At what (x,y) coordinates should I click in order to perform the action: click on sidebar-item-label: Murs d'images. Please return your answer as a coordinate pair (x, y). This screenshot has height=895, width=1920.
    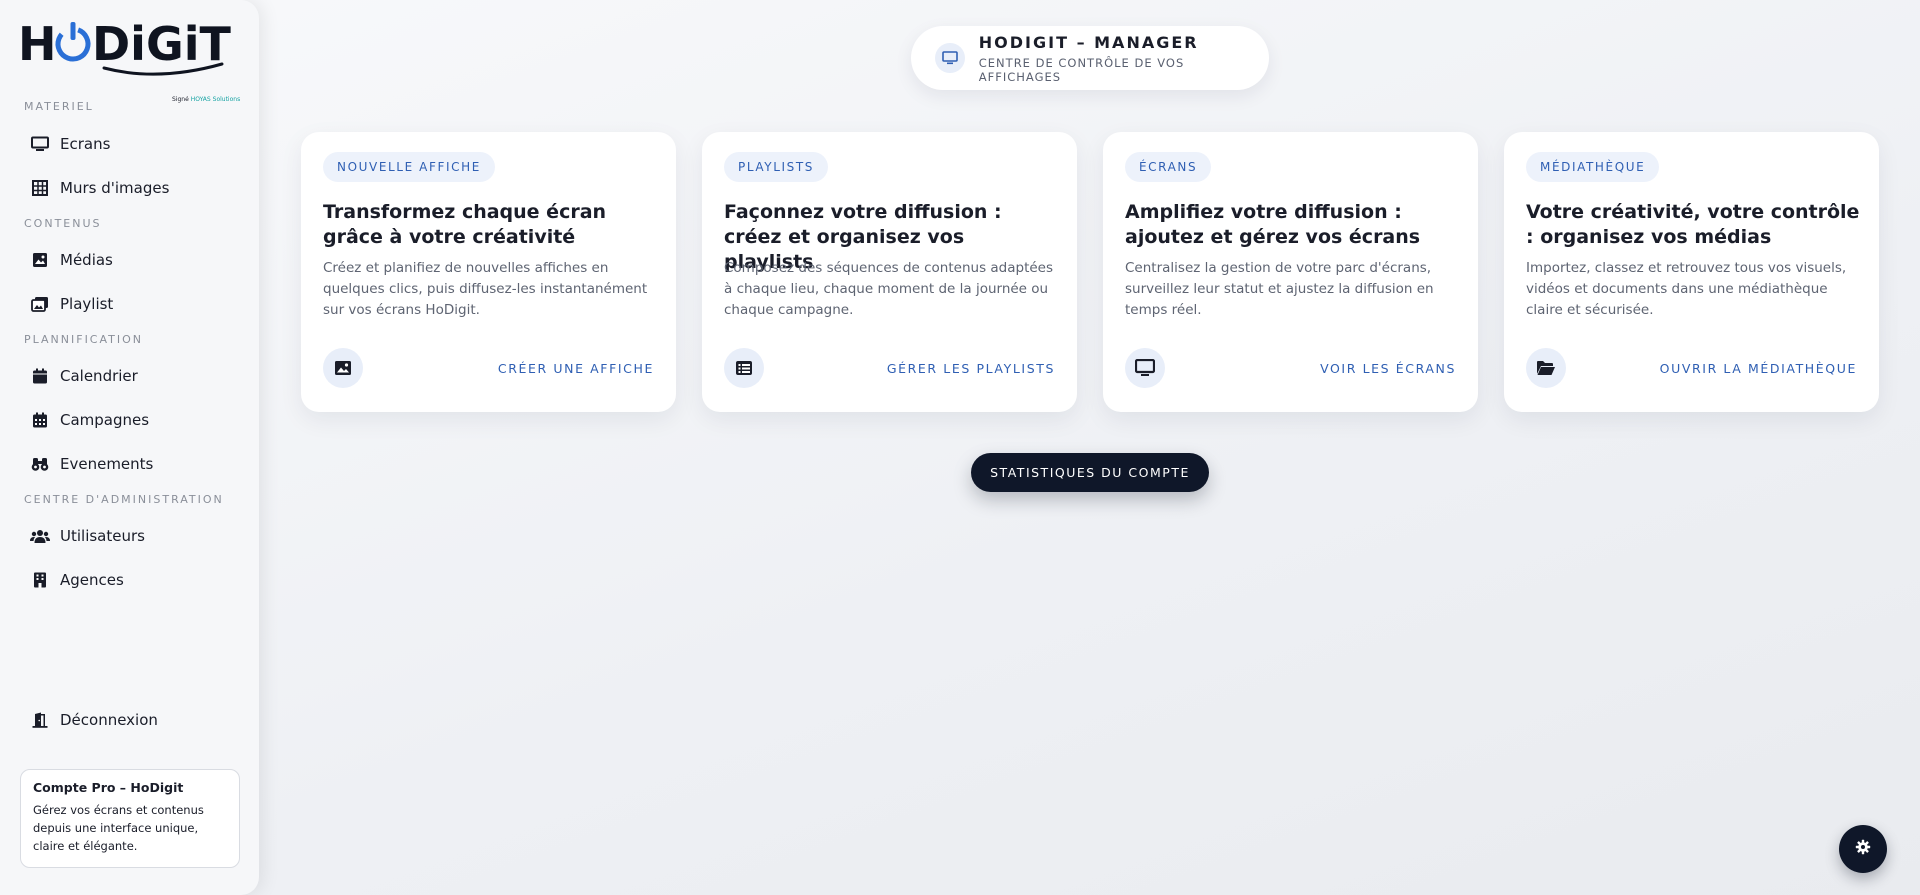
    Looking at the image, I should click on (115, 188).